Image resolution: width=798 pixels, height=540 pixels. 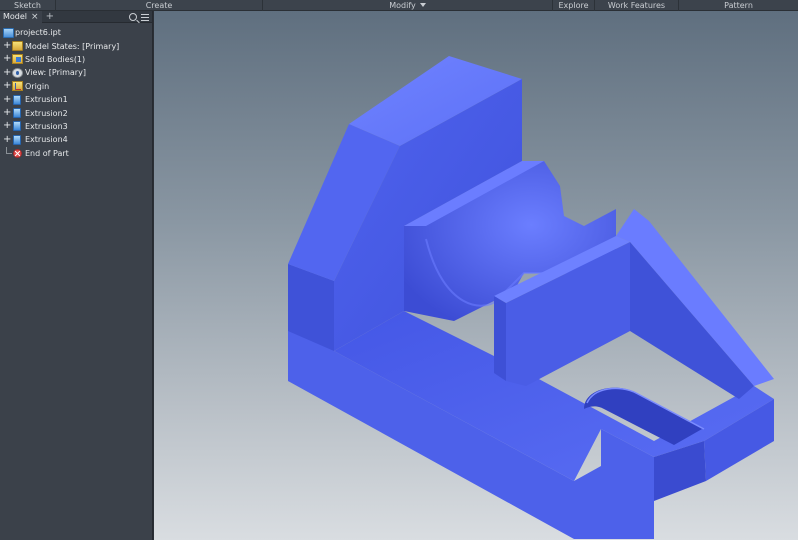 What do you see at coordinates (47, 153) in the screenshot?
I see `tree-item-label: End of Part` at bounding box center [47, 153].